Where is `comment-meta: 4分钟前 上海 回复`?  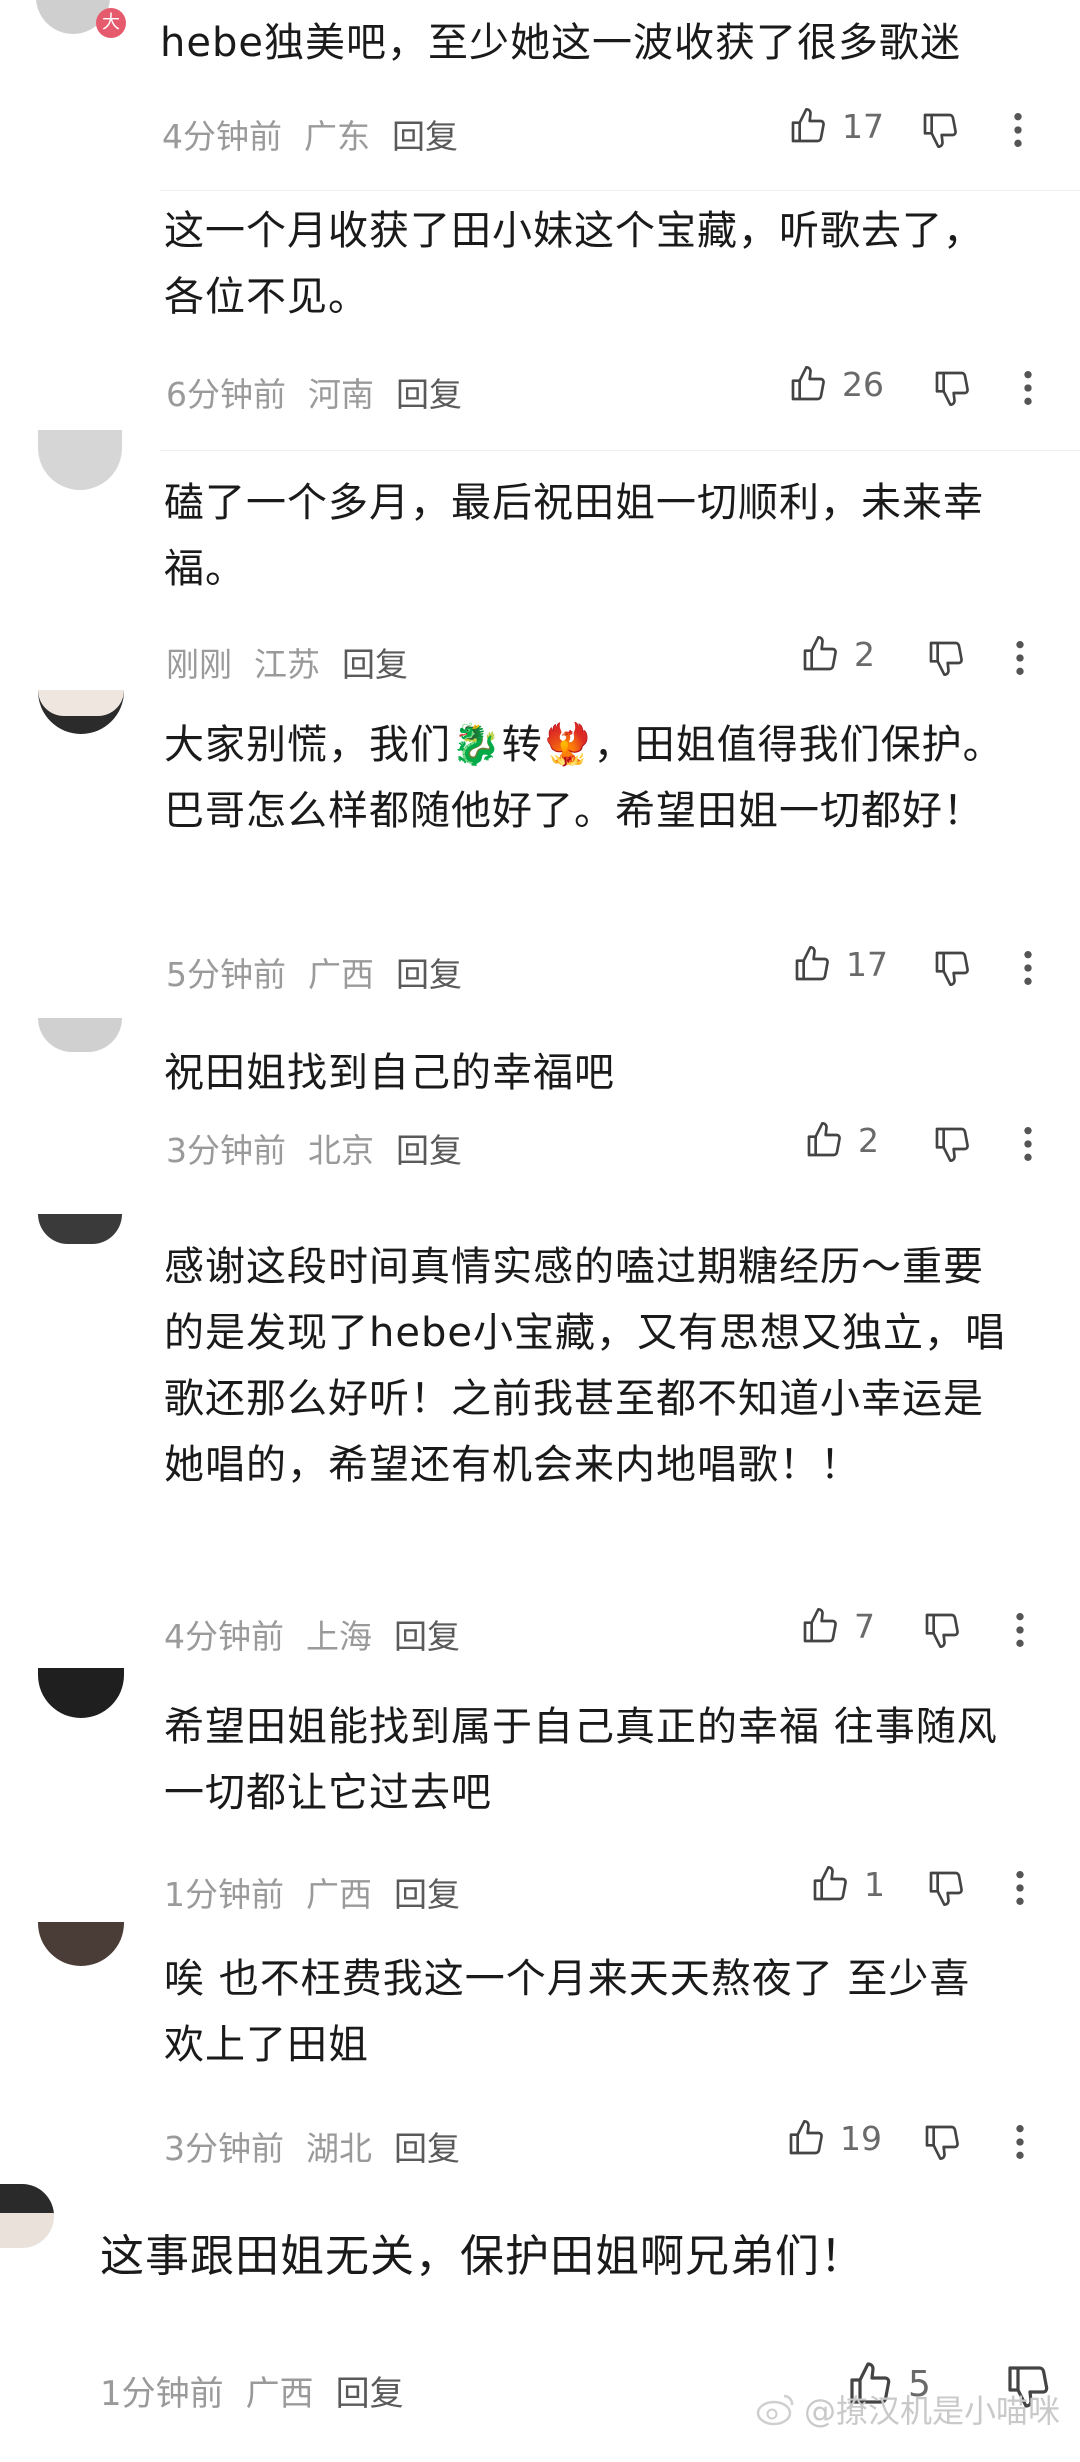
comment-meta: 4分钟前 上海 回复 is located at coordinates (323, 1634).